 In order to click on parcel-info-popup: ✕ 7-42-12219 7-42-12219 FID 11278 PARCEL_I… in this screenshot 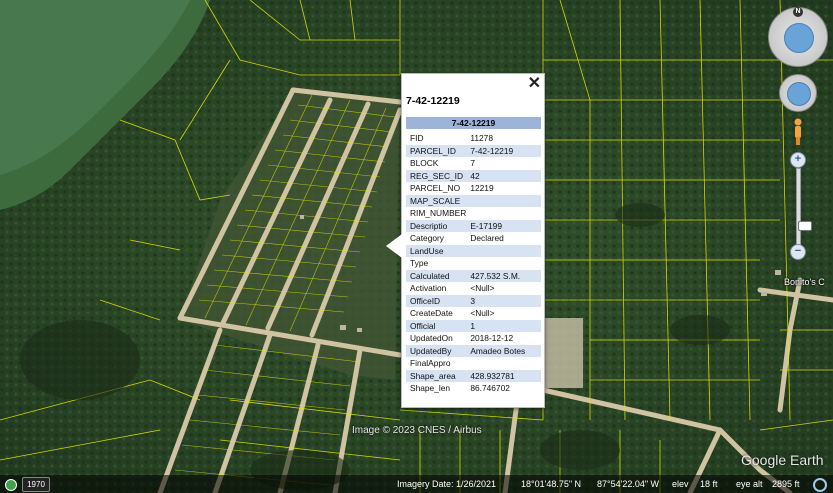, I will do `click(465, 240)`.